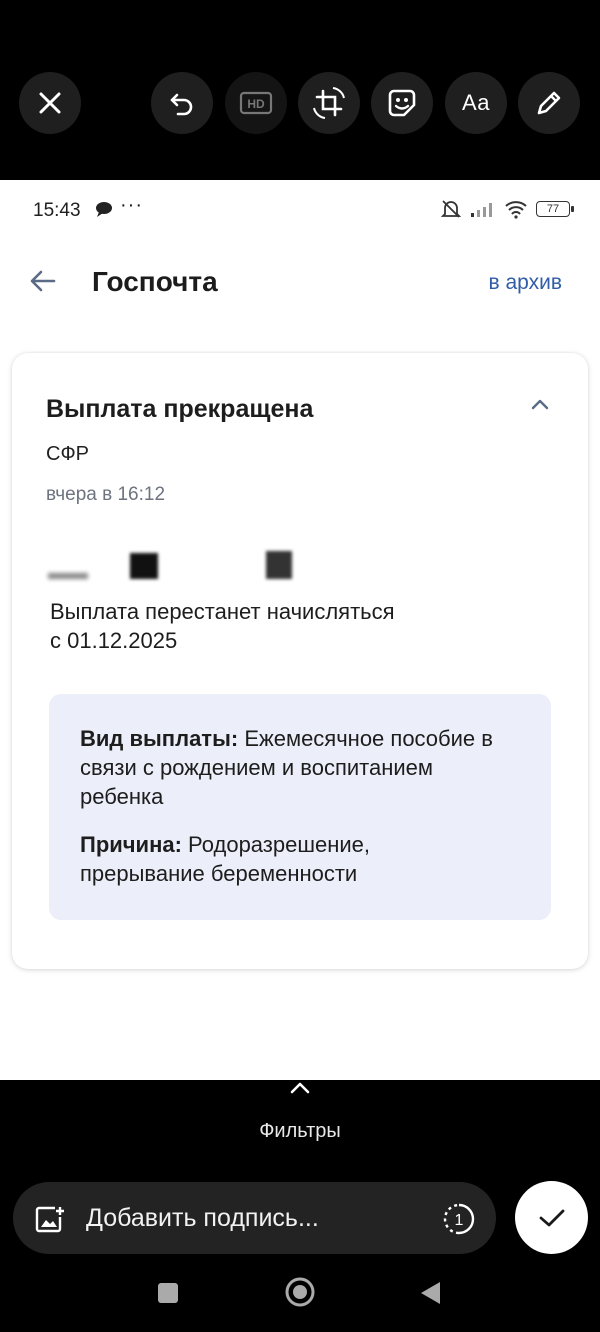 The height and width of the screenshot is (1332, 600). I want to click on editor-toolbar: HD Aa, so click(300, 90).